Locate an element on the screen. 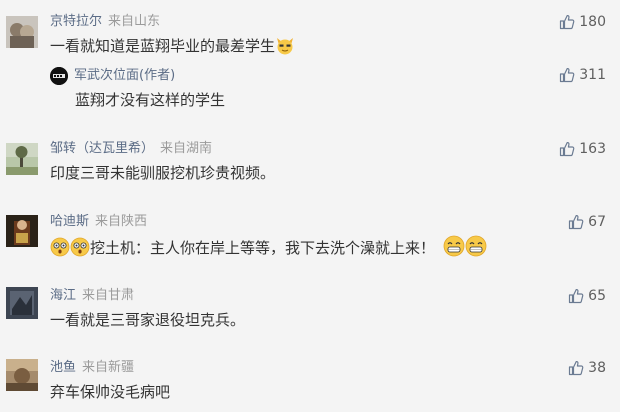 The image size is (620, 412). like-button: 163 is located at coordinates (582, 149).